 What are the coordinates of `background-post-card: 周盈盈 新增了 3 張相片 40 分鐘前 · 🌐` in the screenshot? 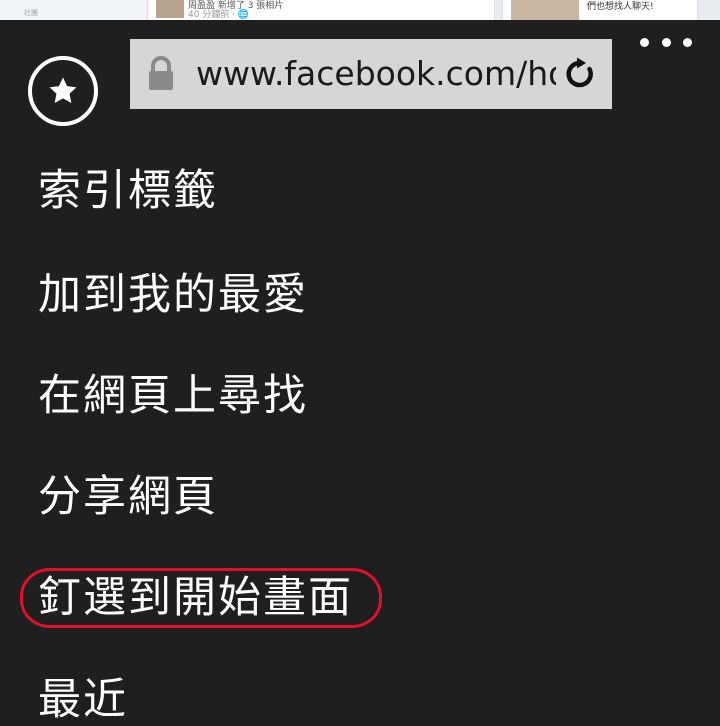 It's located at (321, 10).